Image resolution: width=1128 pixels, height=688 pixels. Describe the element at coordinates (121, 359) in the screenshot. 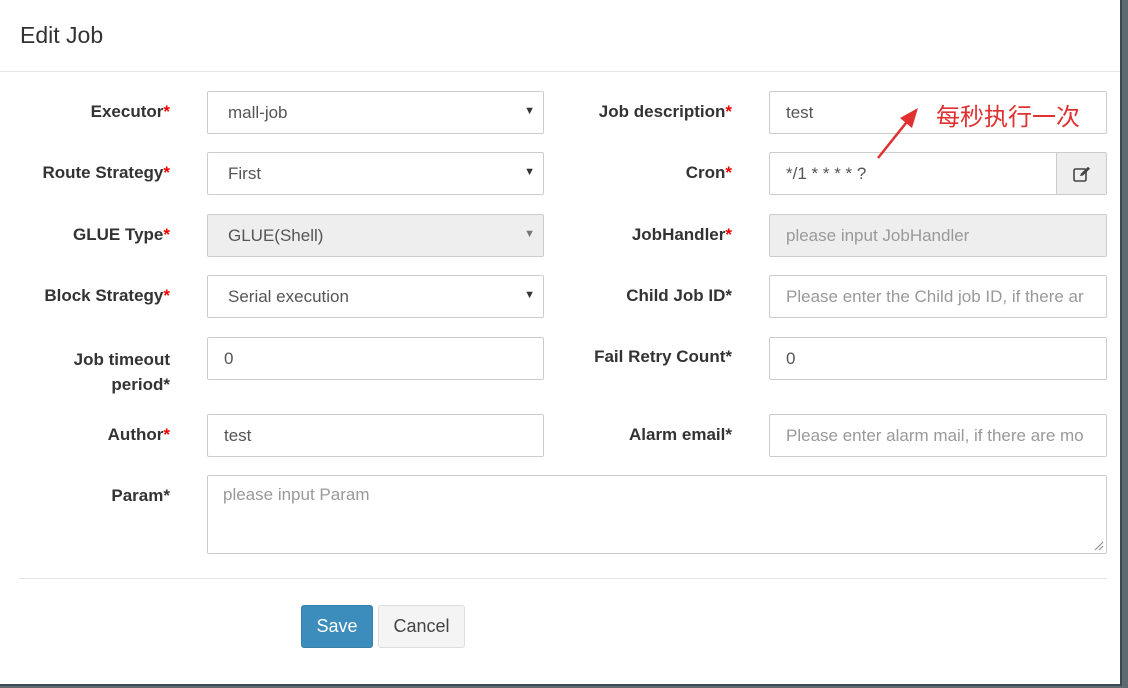

I see `job-timeout-label-line1: Job timeout` at that location.